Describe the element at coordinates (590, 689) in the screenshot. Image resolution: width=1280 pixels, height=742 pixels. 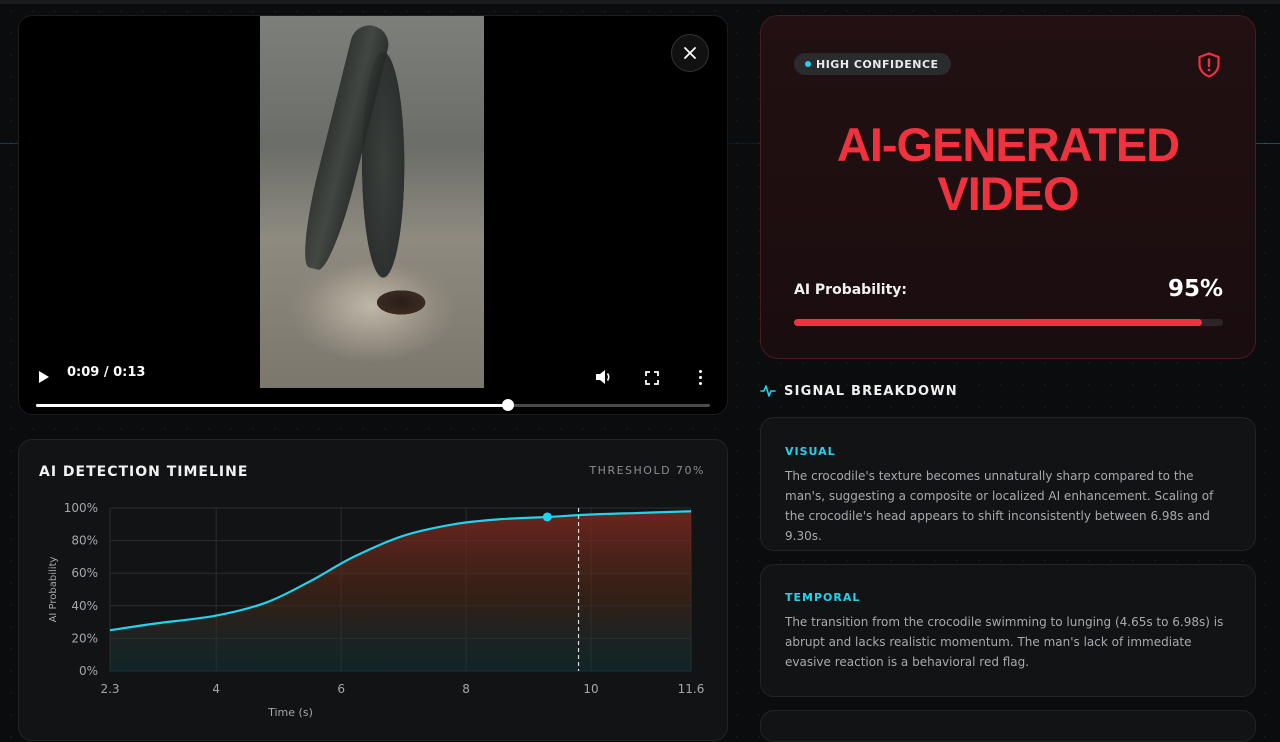
I see `x-tick-label: 10` at that location.